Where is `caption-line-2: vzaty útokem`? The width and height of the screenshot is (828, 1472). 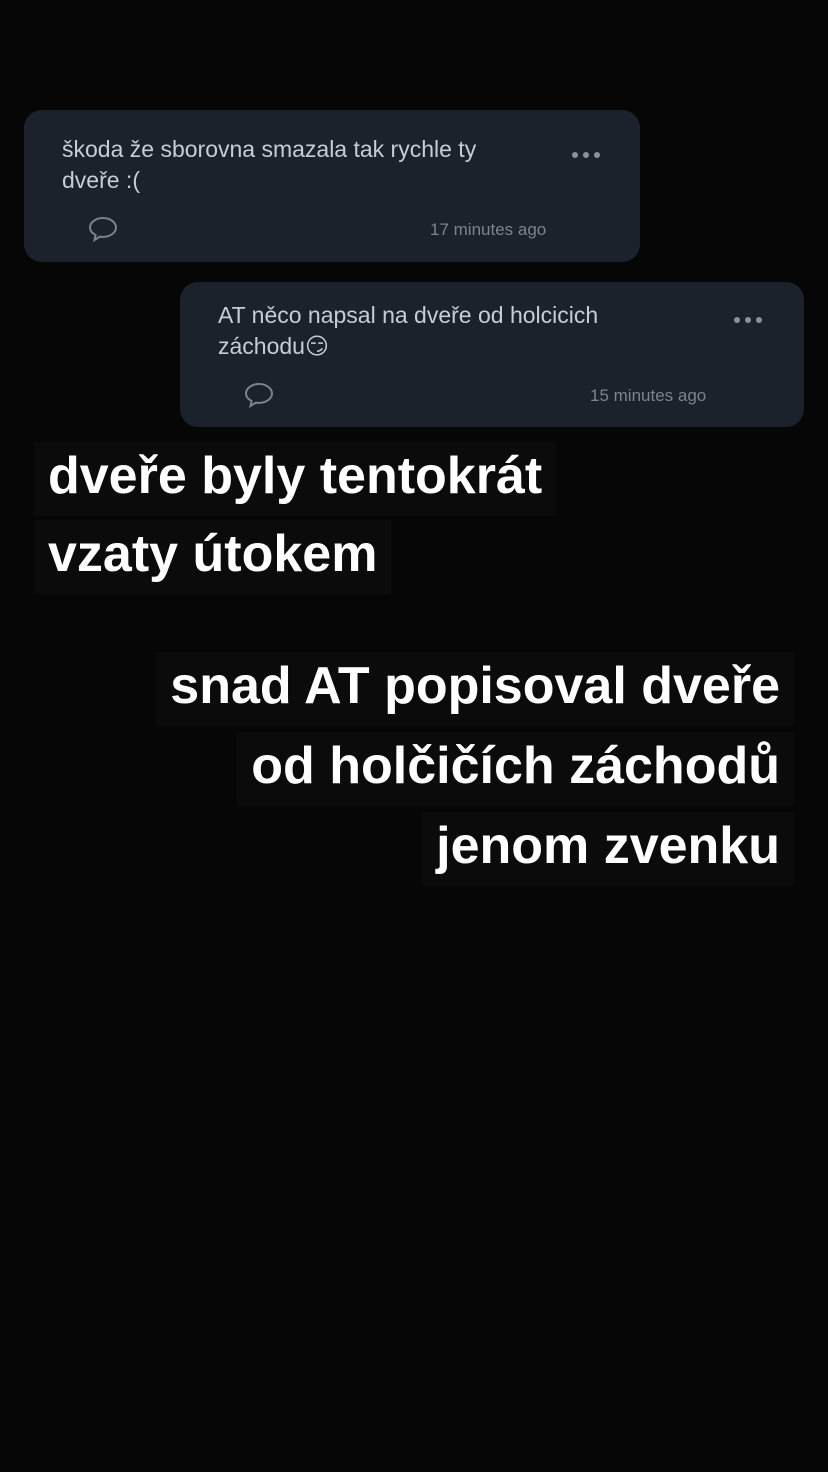 caption-line-2: vzaty útokem is located at coordinates (213, 557).